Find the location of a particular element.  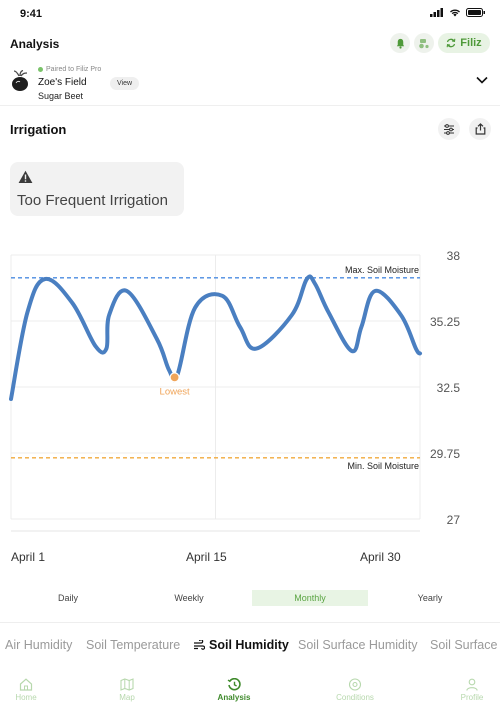

reference-line-label: Max. Soil Moisture is located at coordinates (382, 270).